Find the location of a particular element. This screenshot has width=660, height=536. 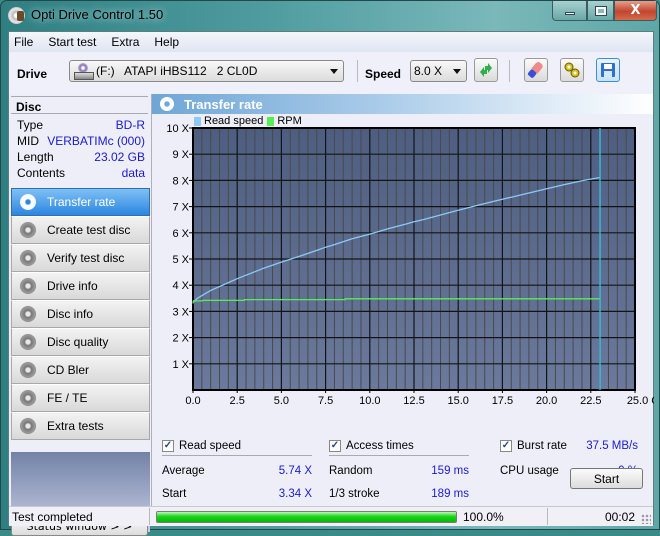

stat-value: 189 ms is located at coordinates (450, 493).